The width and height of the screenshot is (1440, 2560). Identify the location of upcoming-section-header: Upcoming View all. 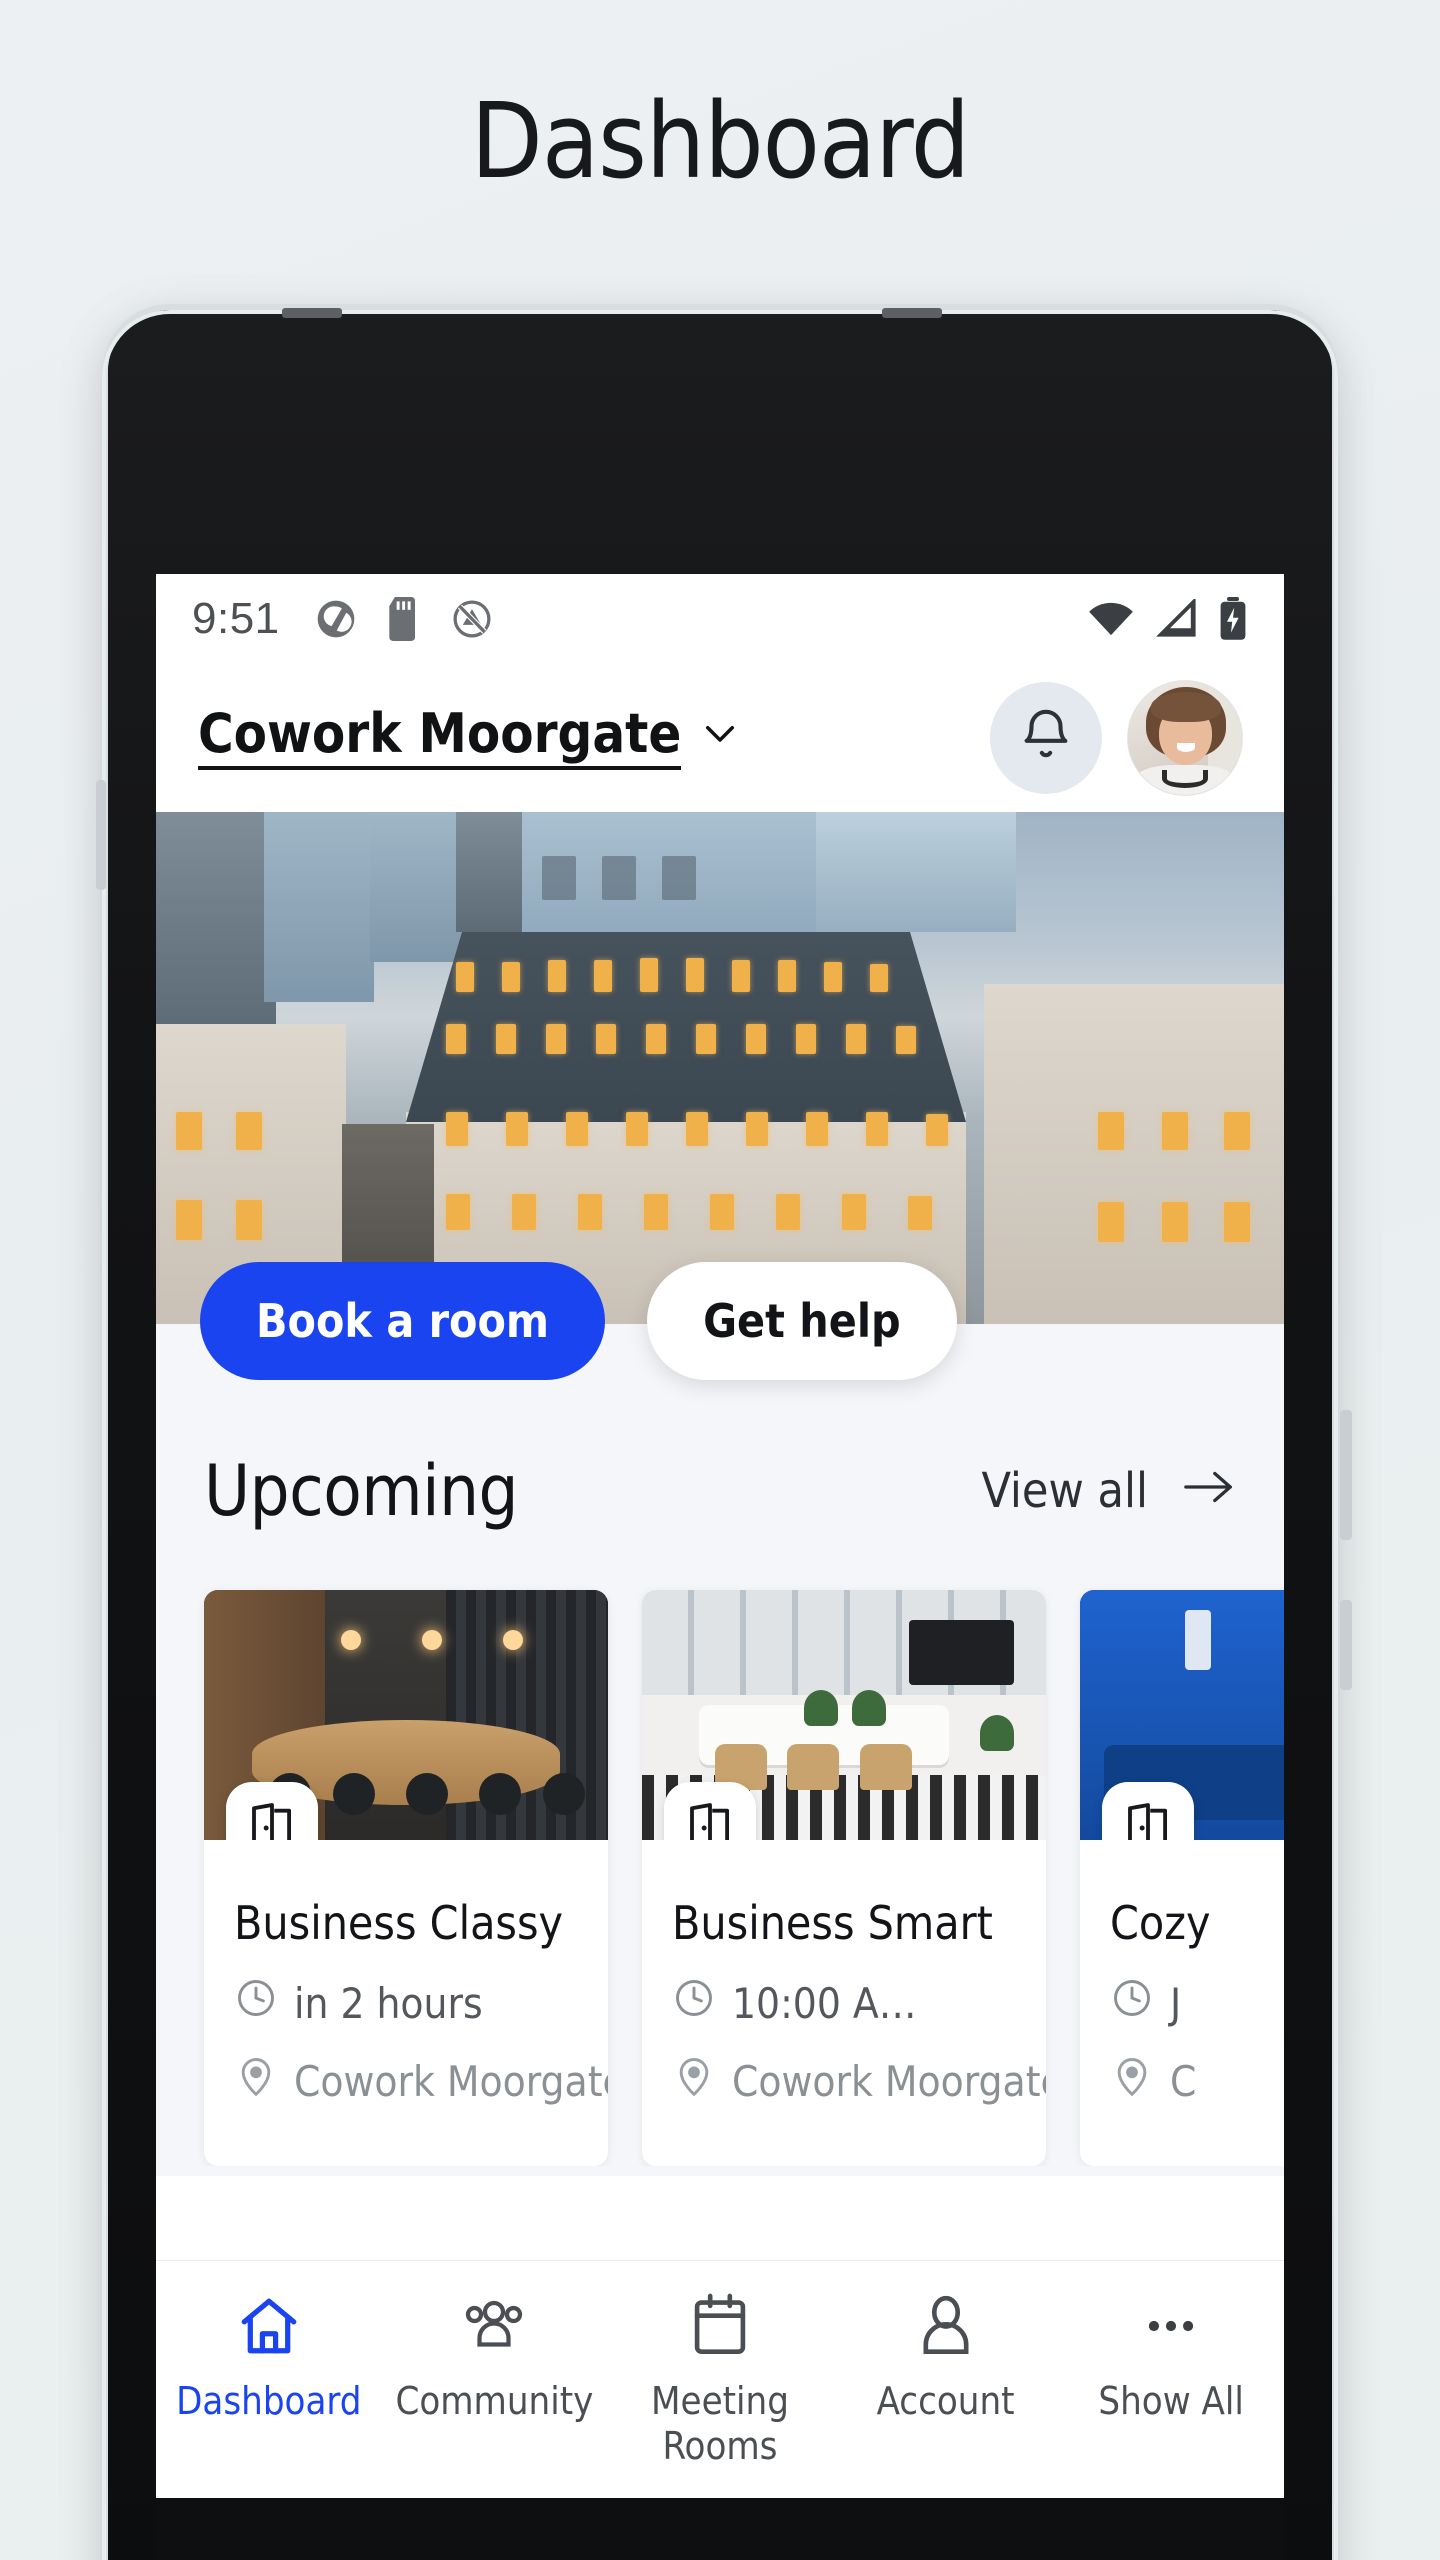
(720, 1456).